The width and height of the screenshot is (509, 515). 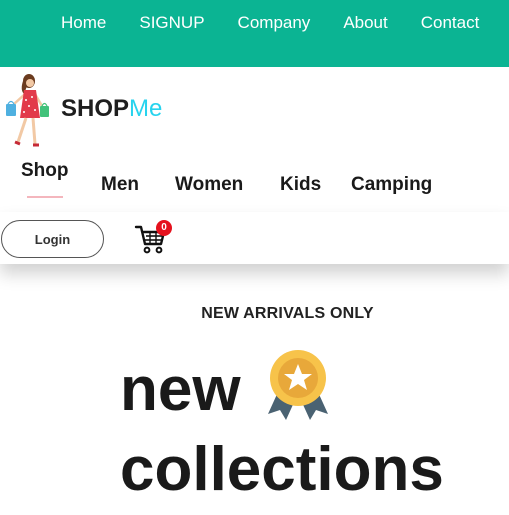 I want to click on nav-home-link: Home, so click(x=83, y=23).